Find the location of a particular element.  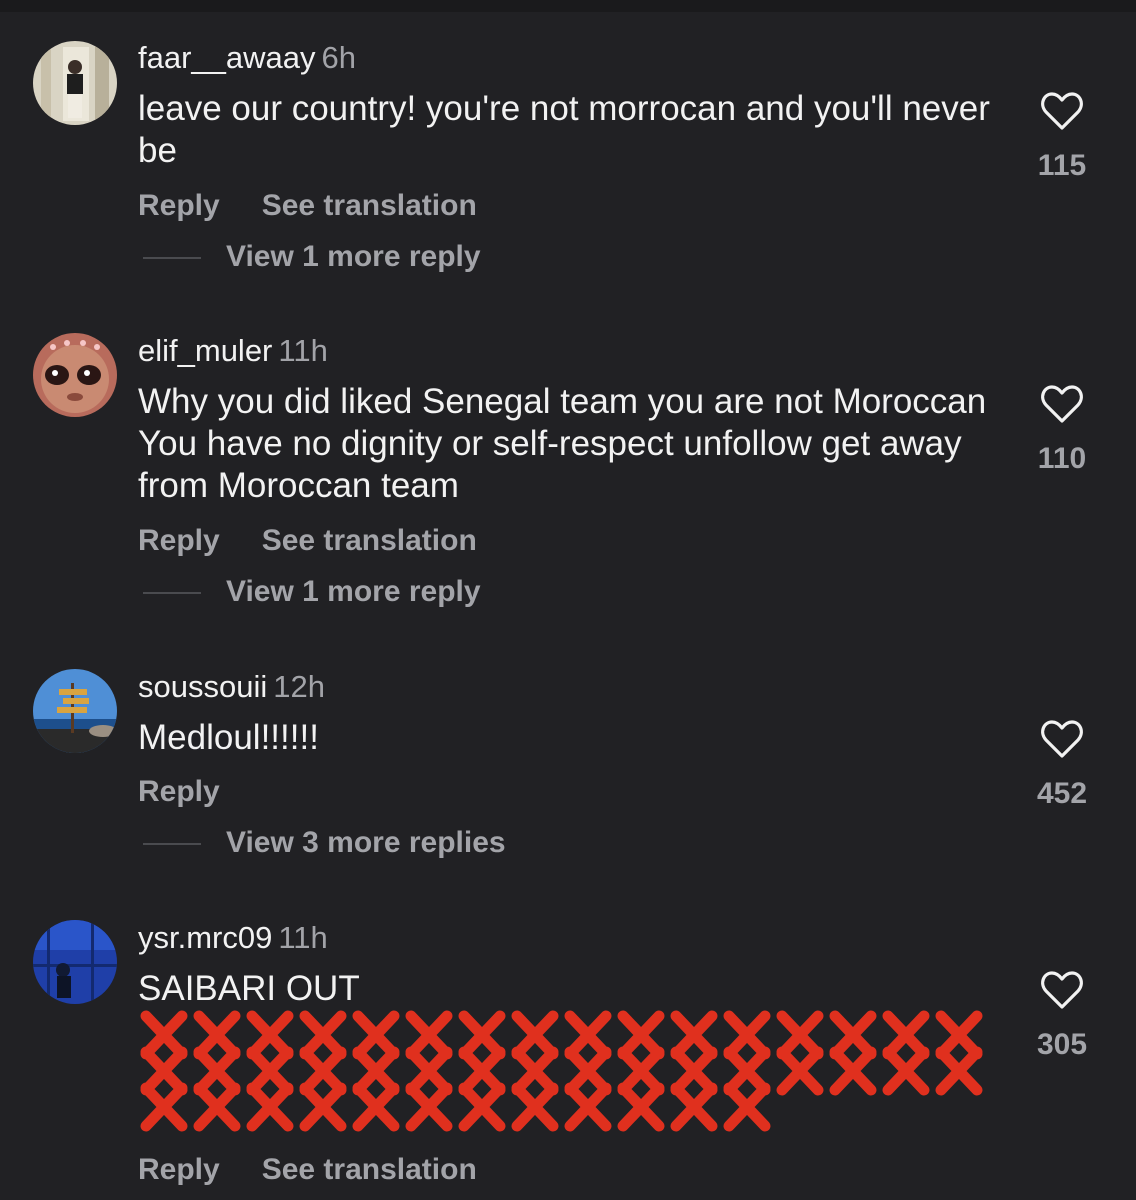

username: faar__awaay is located at coordinates (227, 57).